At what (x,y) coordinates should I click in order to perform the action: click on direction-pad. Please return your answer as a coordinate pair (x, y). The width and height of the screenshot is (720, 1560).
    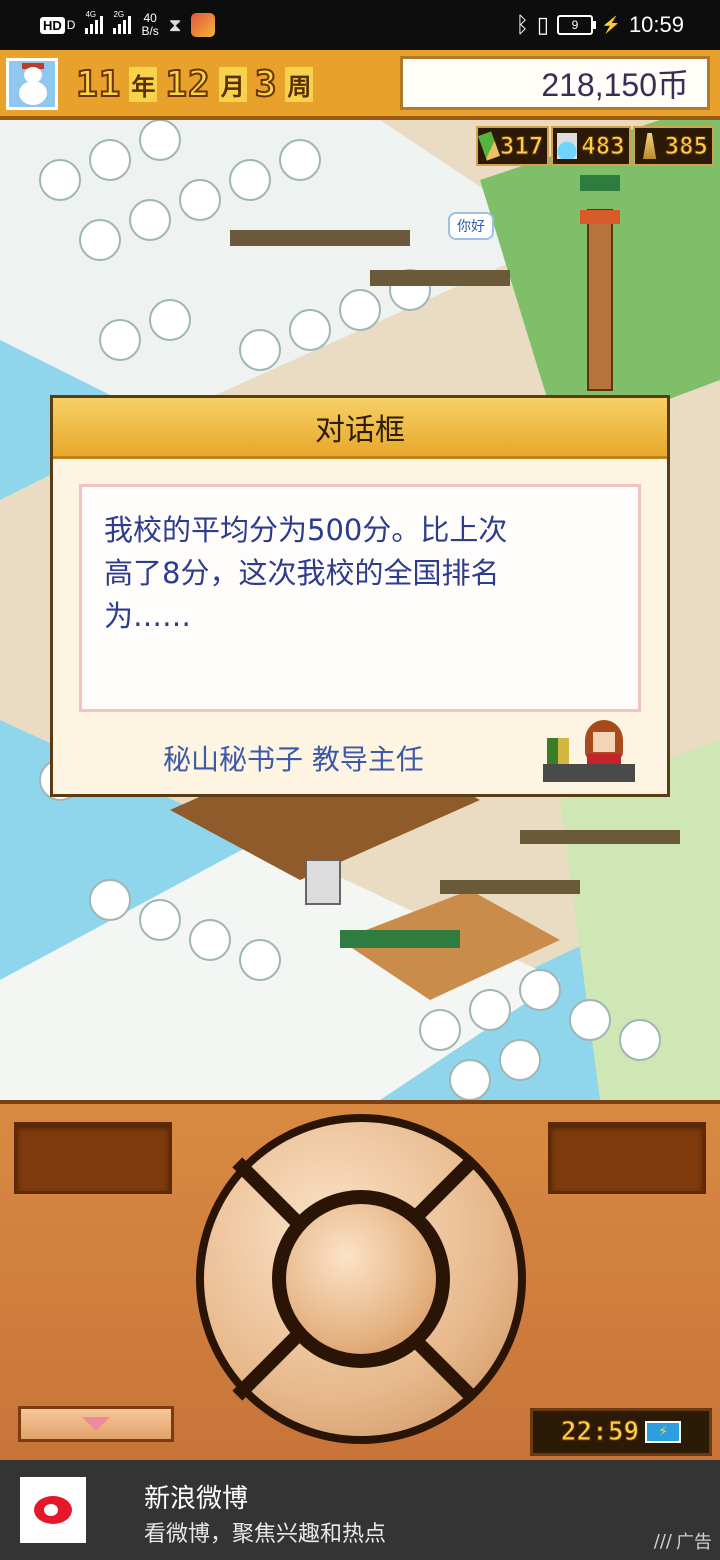
    Looking at the image, I should click on (361, 1279).